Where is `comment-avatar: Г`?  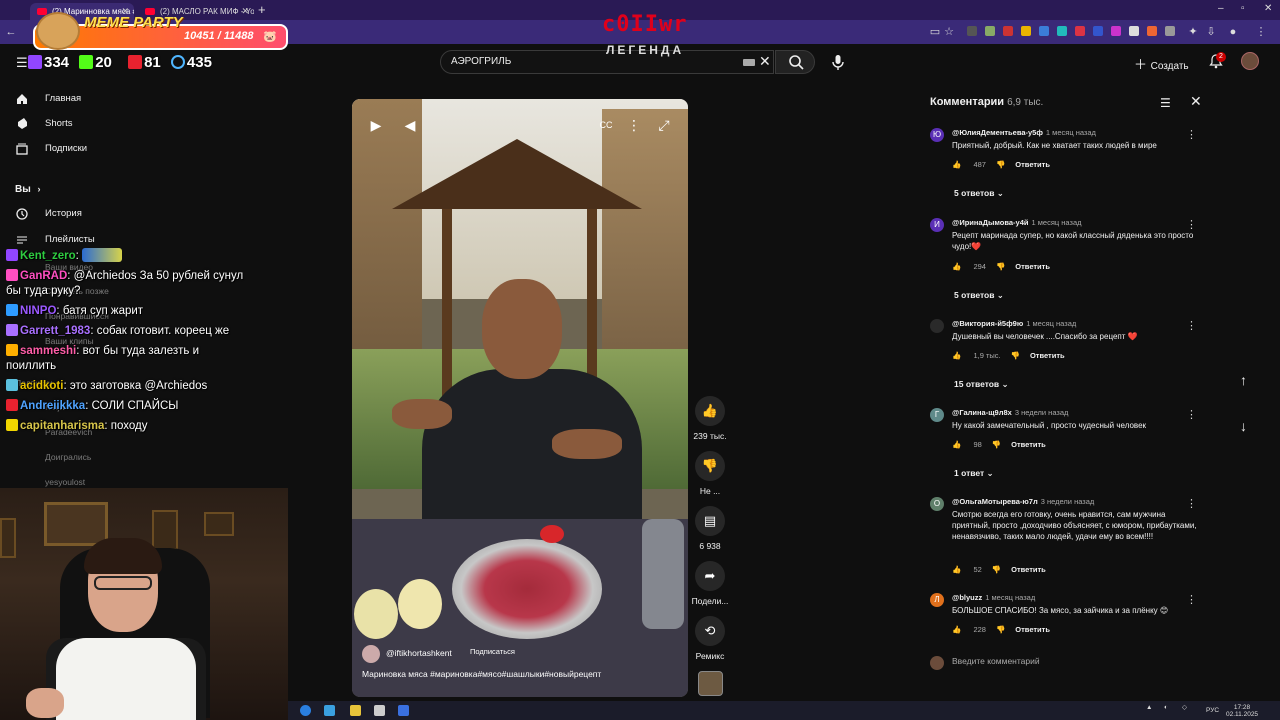
comment-avatar: Г is located at coordinates (937, 415).